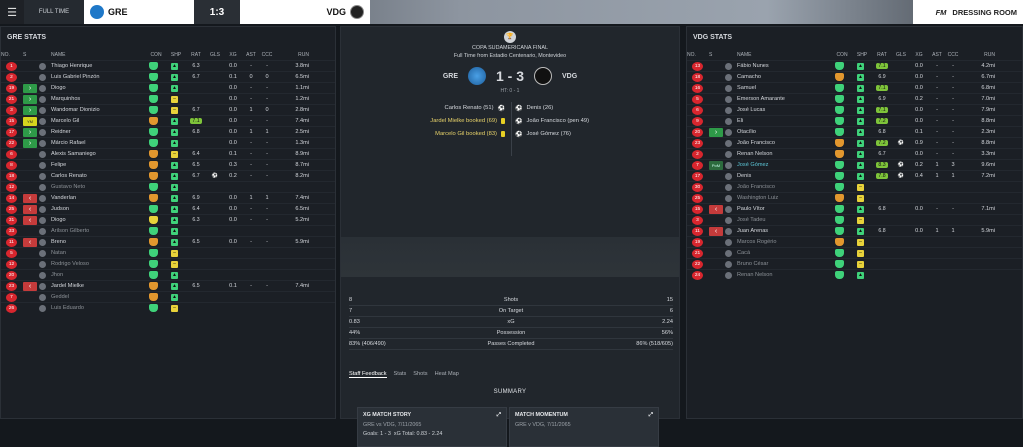 The width and height of the screenshot is (1023, 447). What do you see at coordinates (168, 296) in the screenshot?
I see `player-row: 7 Geddel ▲` at bounding box center [168, 296].